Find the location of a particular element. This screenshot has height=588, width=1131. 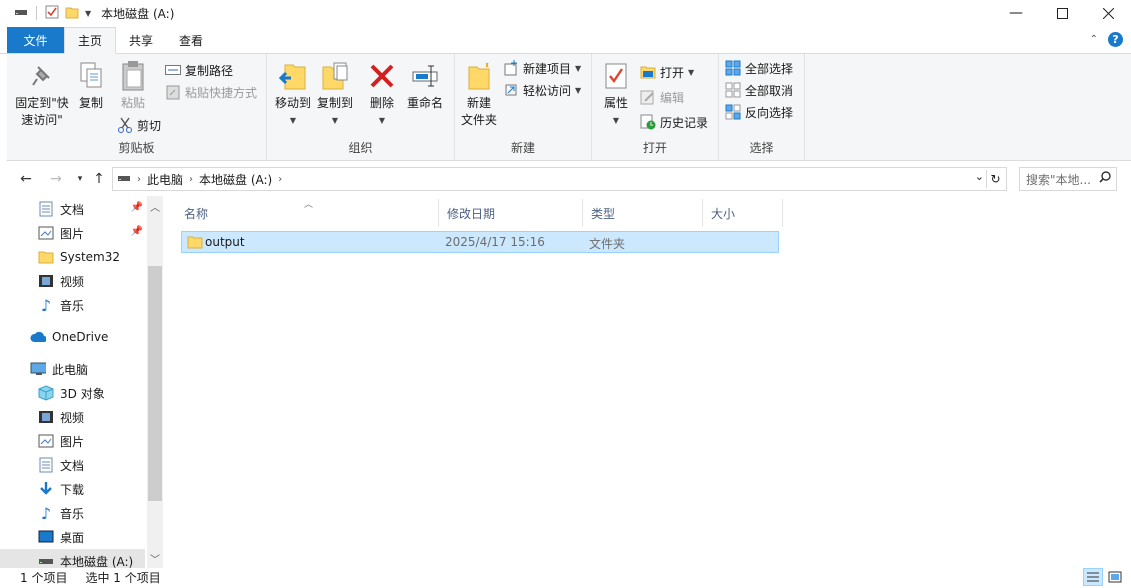

new-folder-button: 新建 文件夹 is located at coordinates (479, 94).